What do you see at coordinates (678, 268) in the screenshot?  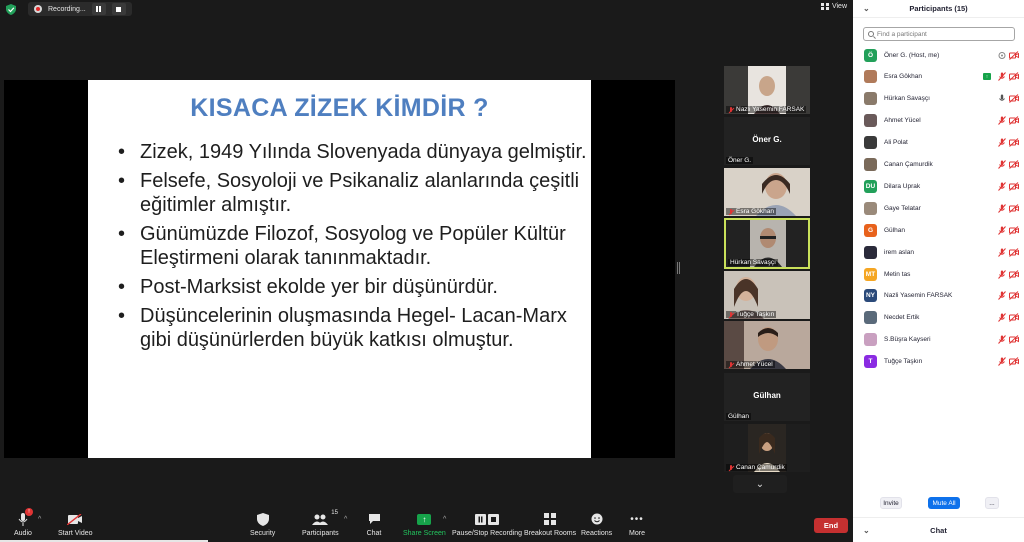 I see `splitter-handle` at bounding box center [678, 268].